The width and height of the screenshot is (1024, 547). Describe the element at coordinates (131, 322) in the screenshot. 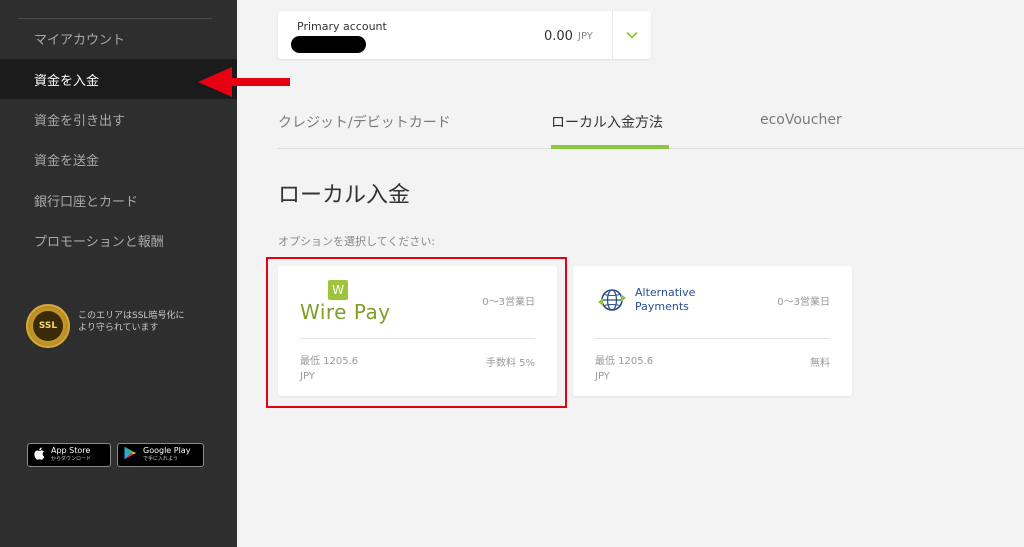

I see `ssl-text: このエリアはSSL暗号化により守られています` at that location.